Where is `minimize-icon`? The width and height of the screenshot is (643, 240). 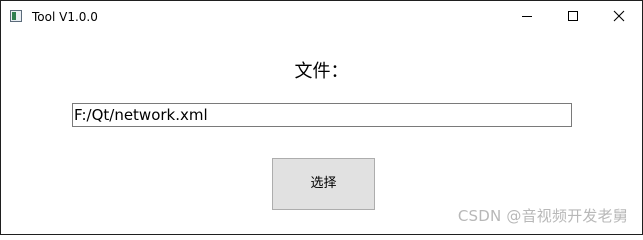 minimize-icon is located at coordinates (527, 16).